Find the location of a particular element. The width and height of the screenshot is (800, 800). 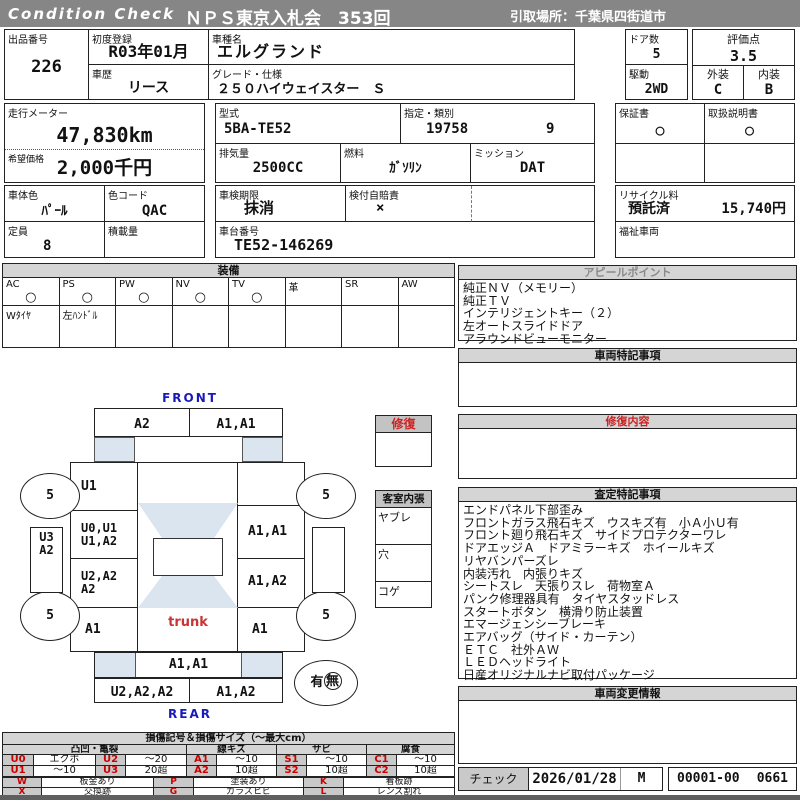

equipment-label: PW is located at coordinates (127, 284).